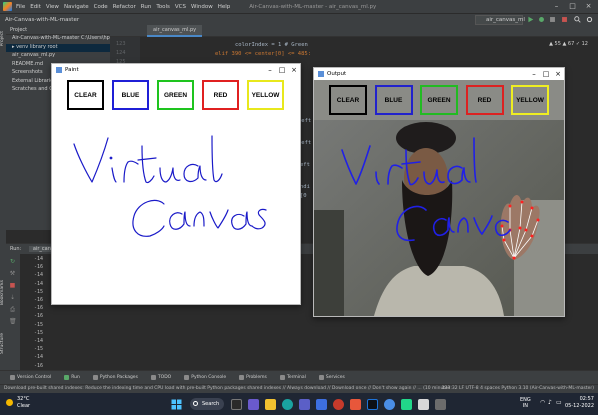  Describe the element at coordinates (12, 285) in the screenshot. I see `stop-icon: ■` at that location.